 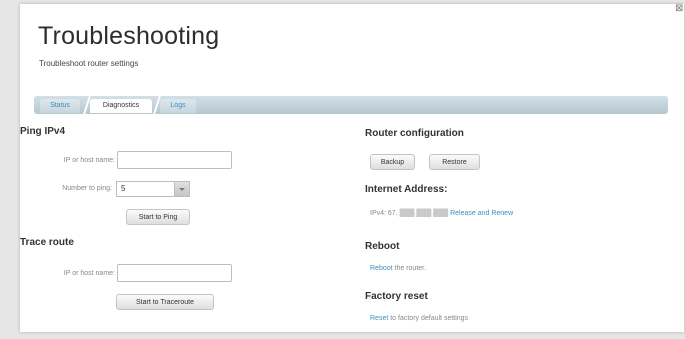 What do you see at coordinates (178, 106) in the screenshot?
I see `tab-logs: Logs` at bounding box center [178, 106].